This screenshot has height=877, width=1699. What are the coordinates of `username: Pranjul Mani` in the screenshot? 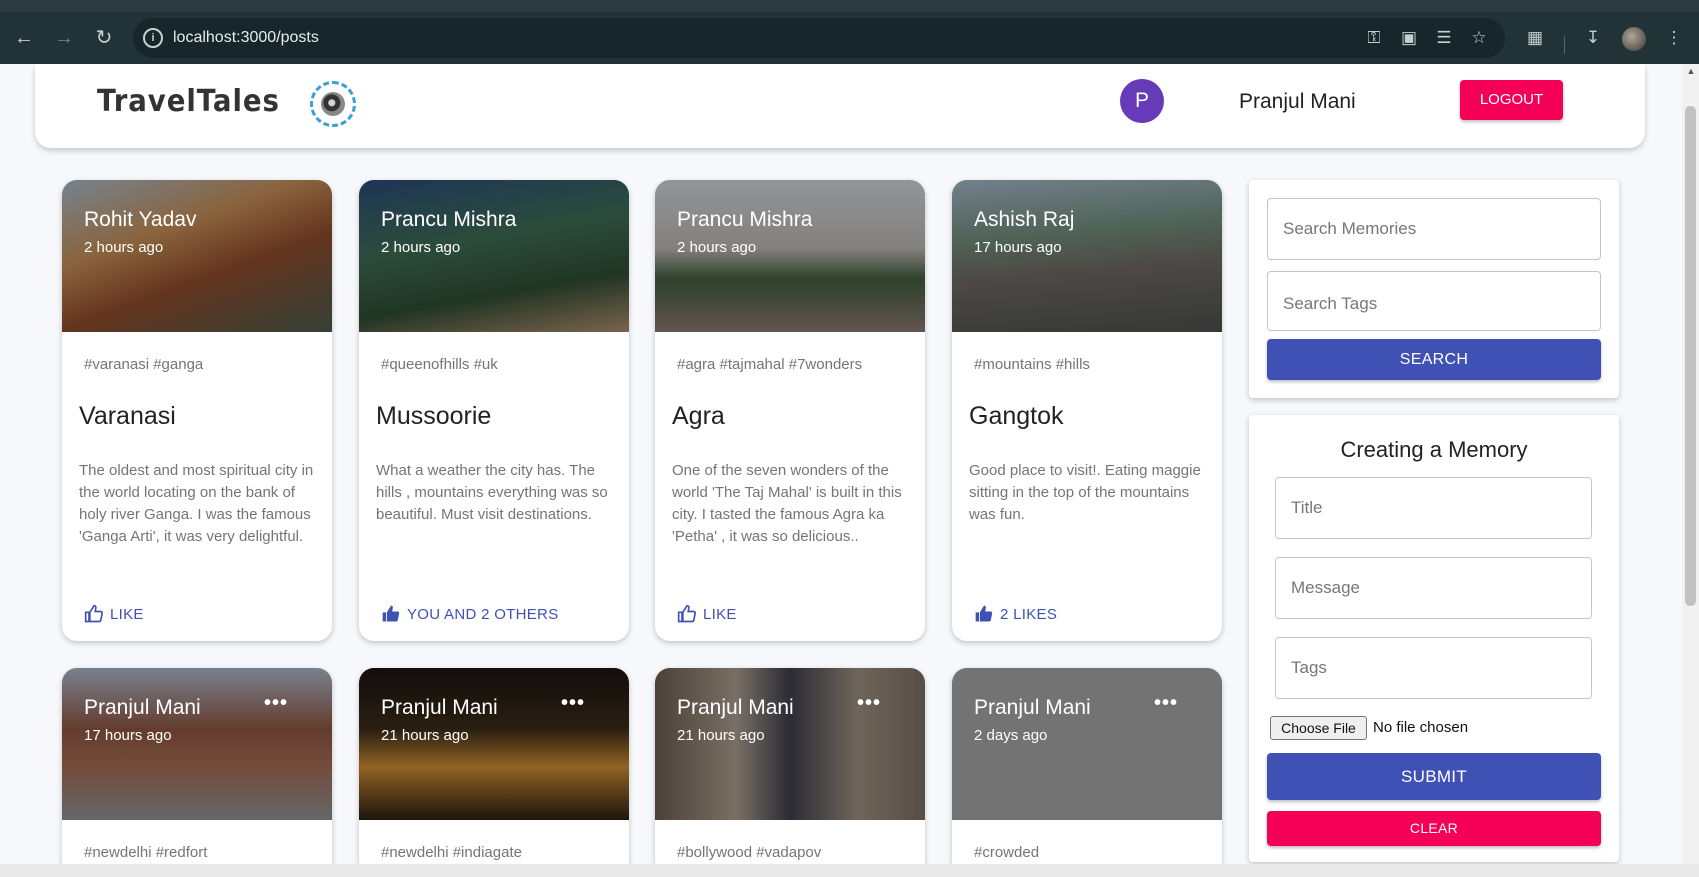 It's located at (1297, 101).